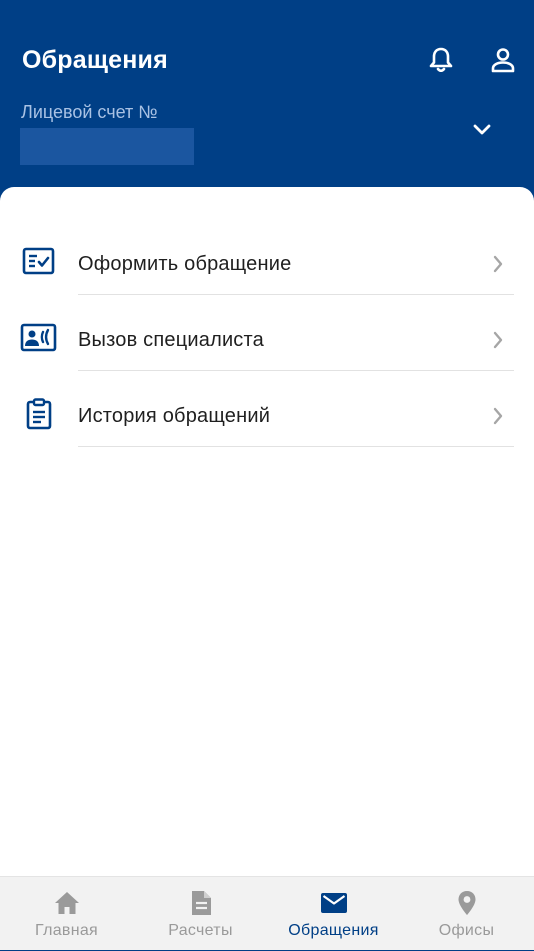 The width and height of the screenshot is (534, 951). What do you see at coordinates (107, 146) in the screenshot?
I see `account-number` at bounding box center [107, 146].